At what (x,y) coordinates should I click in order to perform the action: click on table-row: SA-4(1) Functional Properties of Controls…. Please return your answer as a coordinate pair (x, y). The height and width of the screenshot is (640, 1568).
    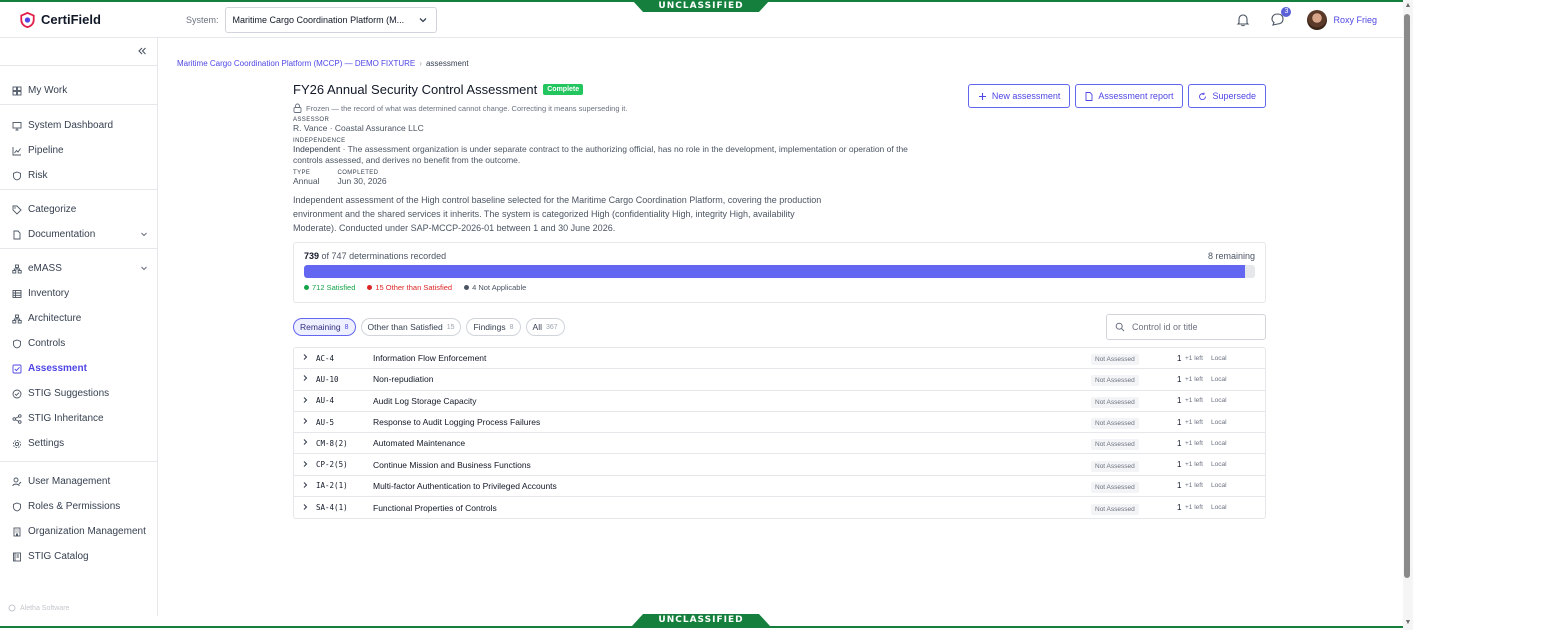
    Looking at the image, I should click on (779, 507).